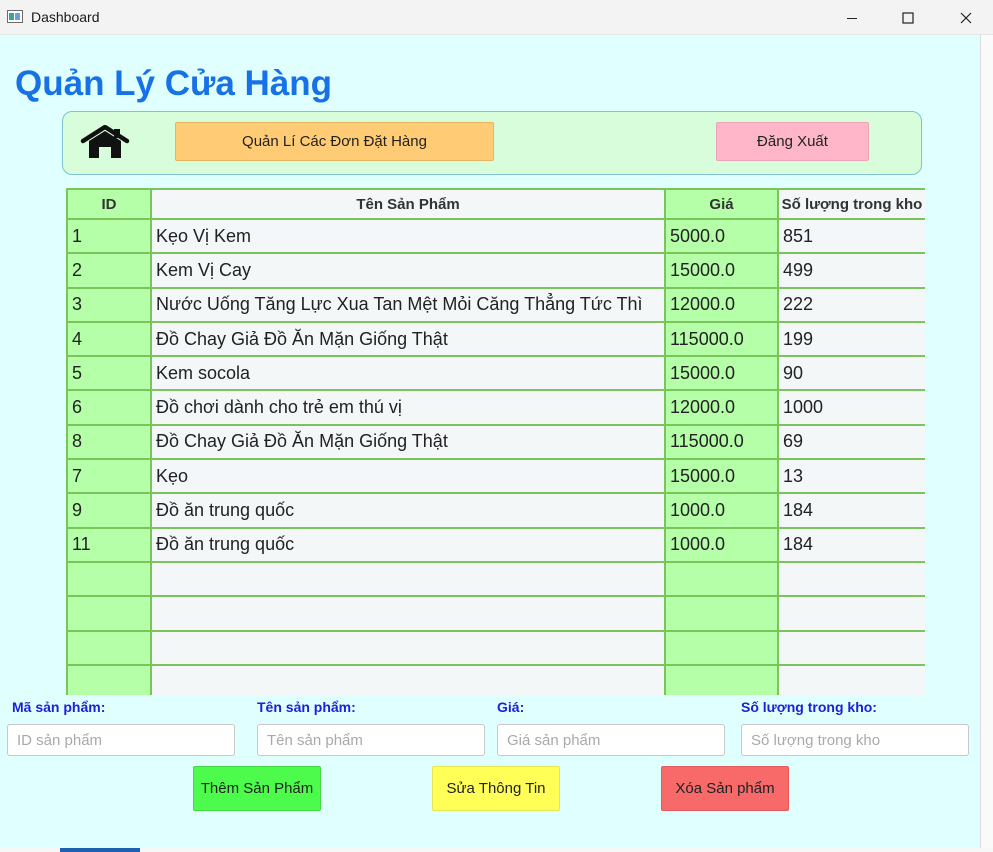 Image resolution: width=993 pixels, height=852 pixels. Describe the element at coordinates (257, 788) in the screenshot. I see `add-product-button: Thêm Sản Phẩm` at that location.